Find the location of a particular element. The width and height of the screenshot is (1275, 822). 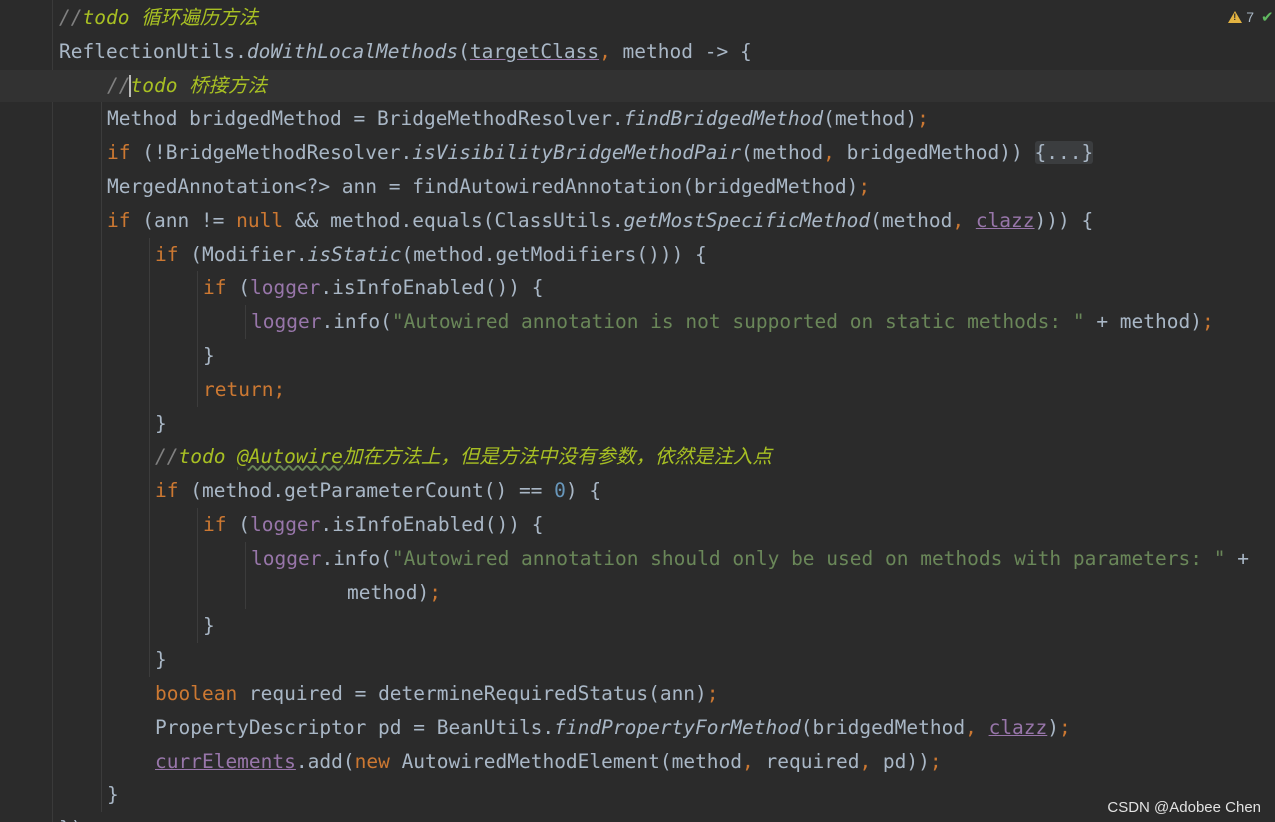

code-token: return; is located at coordinates (244, 389).